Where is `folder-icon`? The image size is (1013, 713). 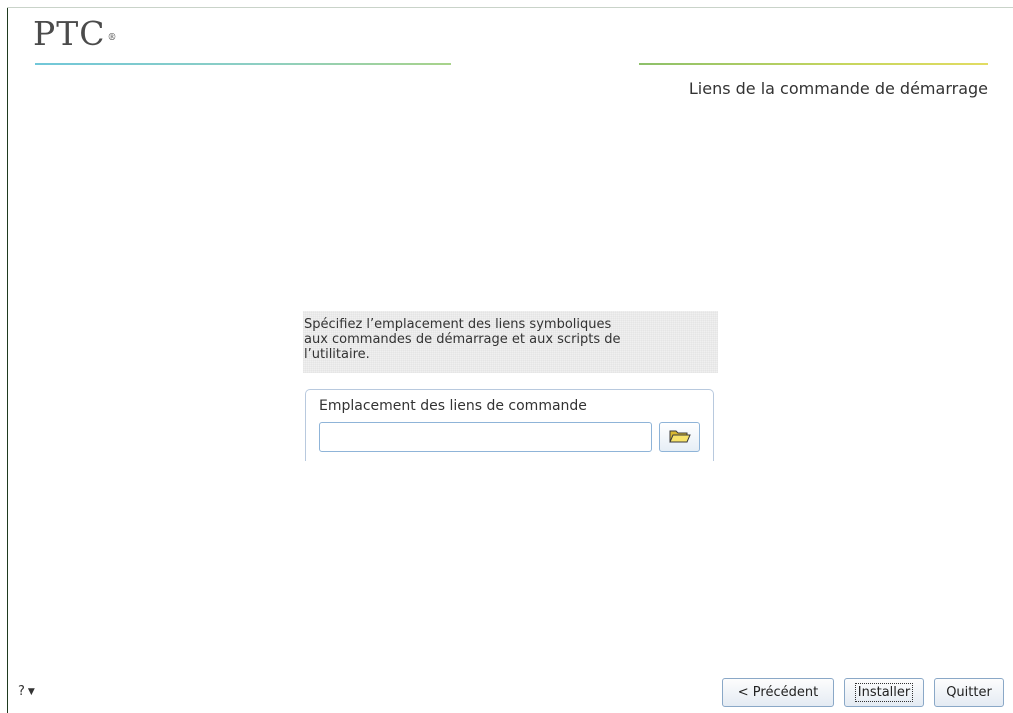
folder-icon is located at coordinates (679, 437).